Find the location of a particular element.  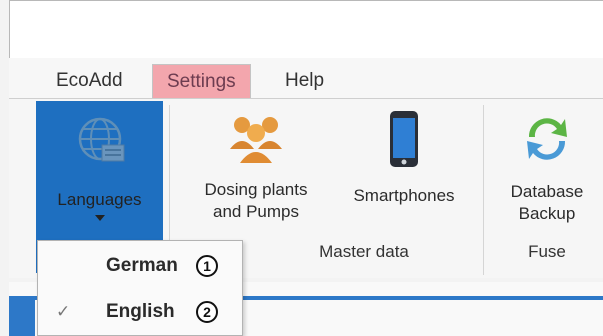

group-label-fuse: Fuse is located at coordinates (547, 251).